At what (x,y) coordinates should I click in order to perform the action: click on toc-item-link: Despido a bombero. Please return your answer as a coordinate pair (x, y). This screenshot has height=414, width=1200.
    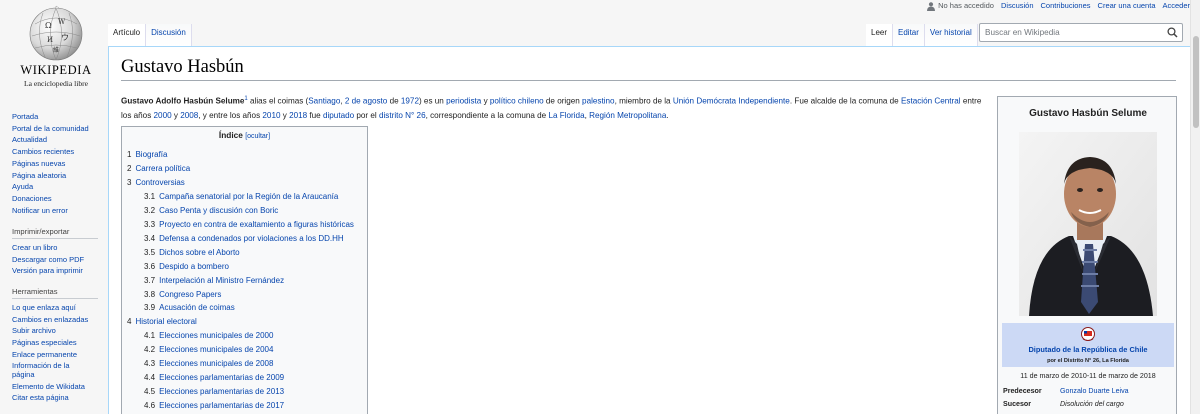
    Looking at the image, I should click on (194, 266).